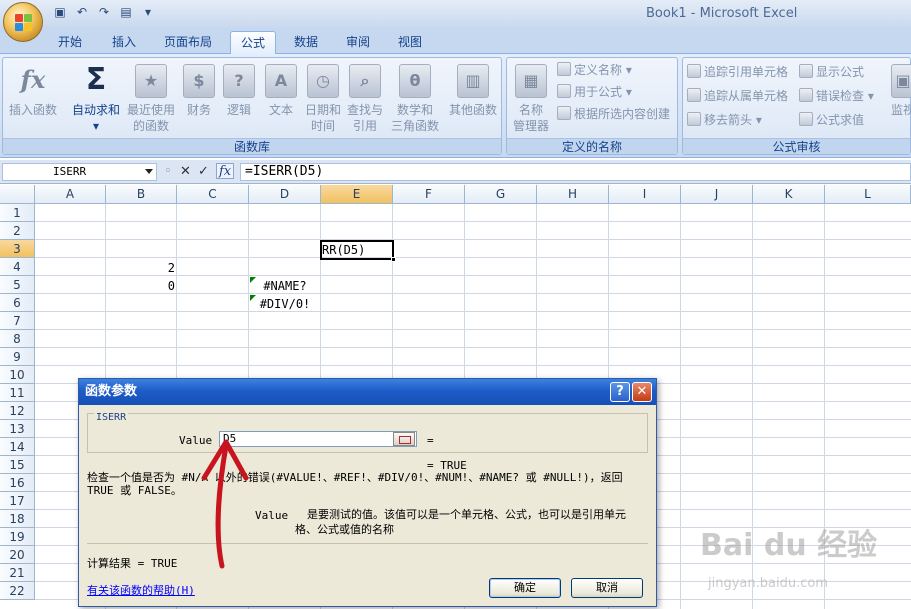 The image size is (911, 609). What do you see at coordinates (613, 114) in the screenshot?
I see `create-from-selection-button: 根据所选内容创建` at bounding box center [613, 114].